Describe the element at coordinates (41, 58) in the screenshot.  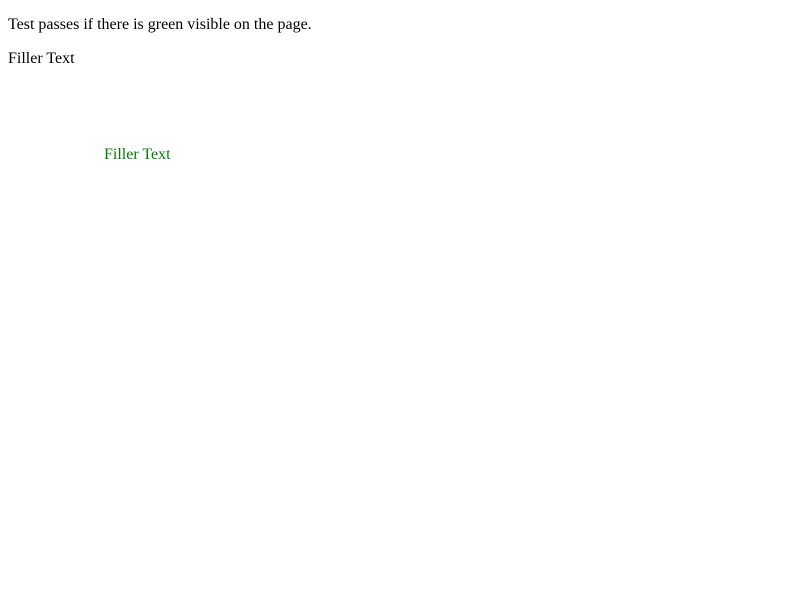
I see `filler-text-plain: Filler Text` at that location.